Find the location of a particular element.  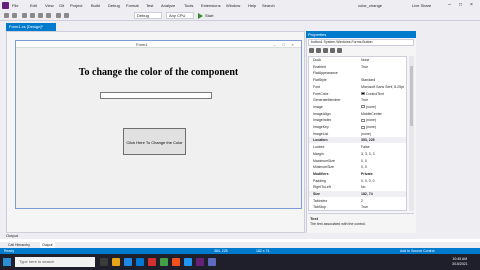

save-icon is located at coordinates (40, 15).